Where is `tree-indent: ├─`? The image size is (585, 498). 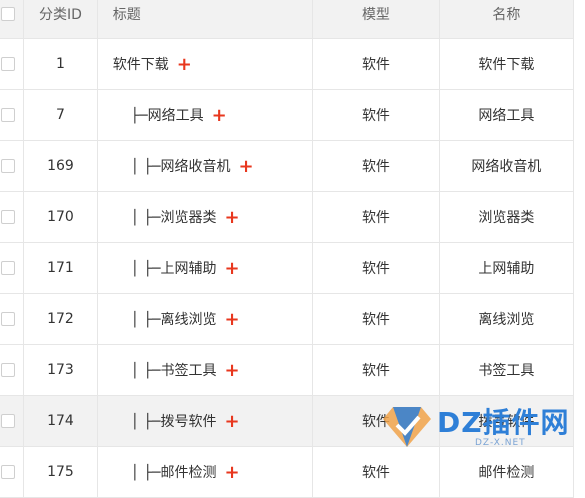
tree-indent: ├─ is located at coordinates (139, 116).